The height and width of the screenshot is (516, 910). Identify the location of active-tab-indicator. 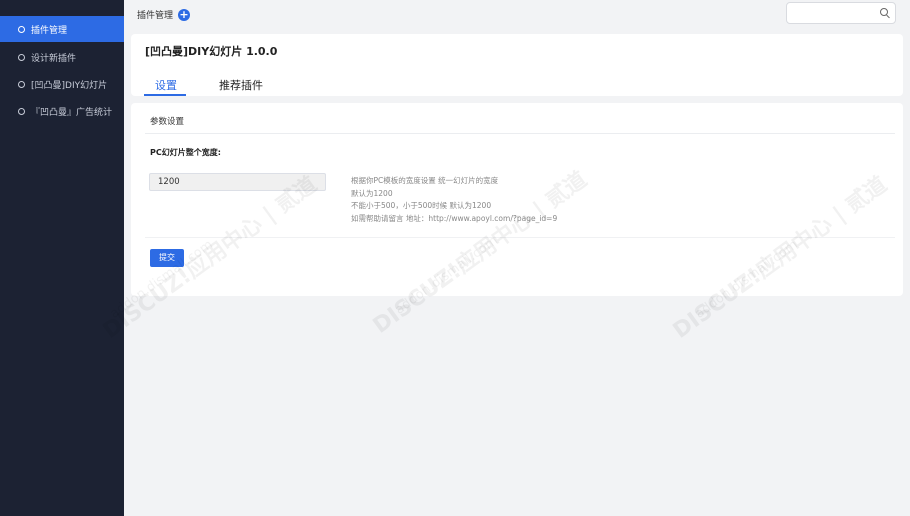
(165, 95).